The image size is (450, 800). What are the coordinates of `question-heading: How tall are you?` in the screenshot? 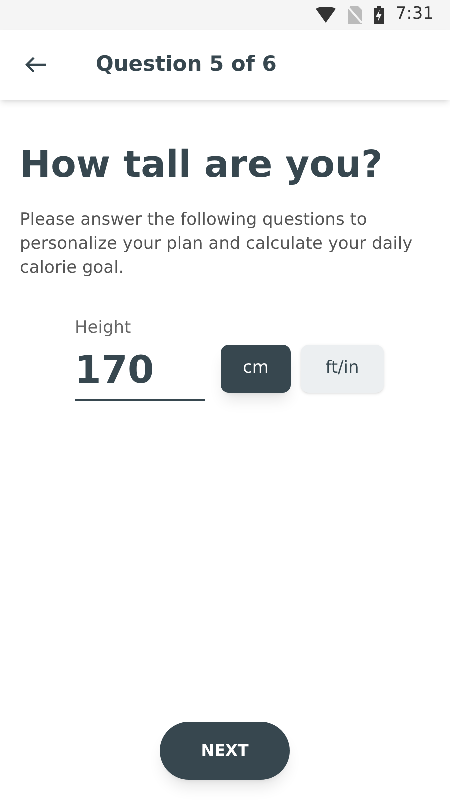 It's located at (202, 165).